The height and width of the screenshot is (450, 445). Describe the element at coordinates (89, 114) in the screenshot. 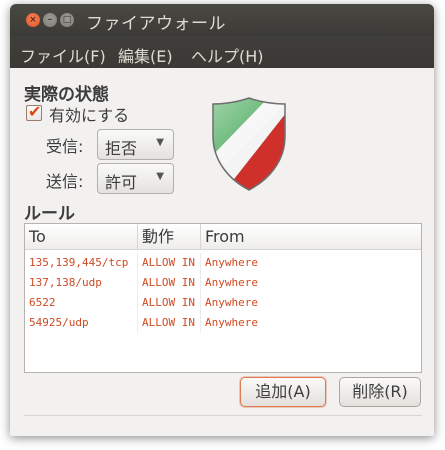

I see `enable-firewall-label: 有効にする` at that location.